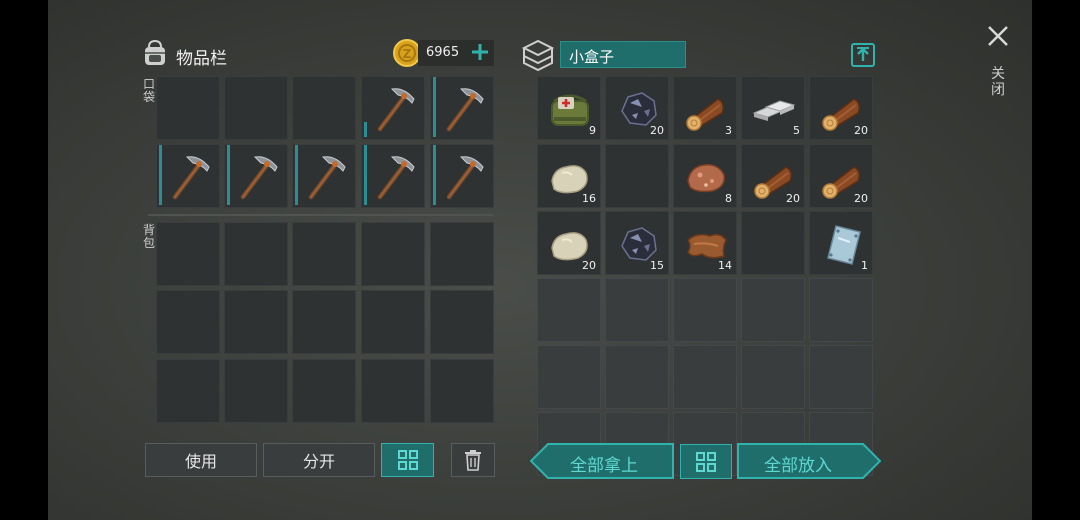 The height and width of the screenshot is (520, 1080). Describe the element at coordinates (637, 243) in the screenshot. I see `container-slot: 15` at that location.